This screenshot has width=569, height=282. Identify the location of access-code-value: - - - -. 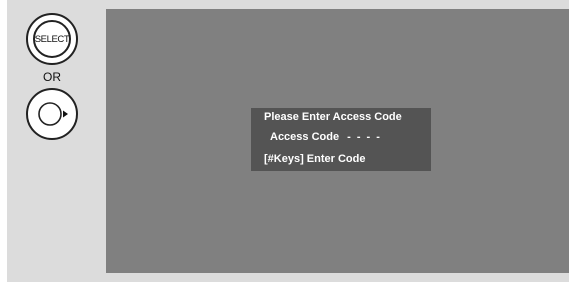
(364, 137).